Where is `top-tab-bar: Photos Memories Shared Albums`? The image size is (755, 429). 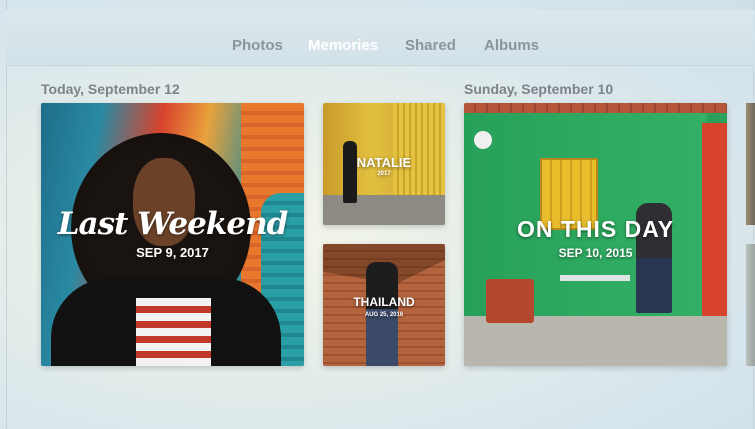 top-tab-bar: Photos Memories Shared Albums is located at coordinates (380, 38).